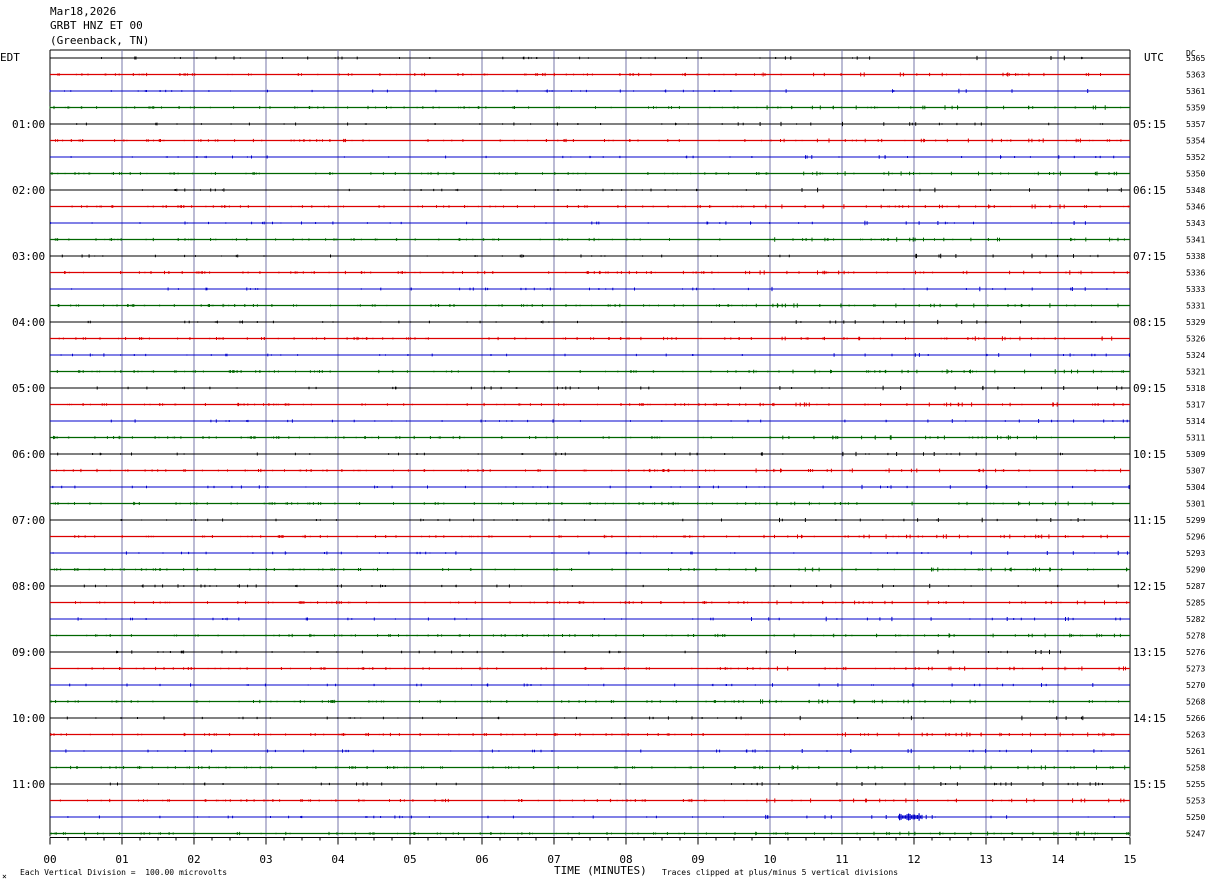 The image size is (1210, 886). What do you see at coordinates (1195, 718) in the screenshot?
I see `dc-value-label: 5266` at bounding box center [1195, 718].